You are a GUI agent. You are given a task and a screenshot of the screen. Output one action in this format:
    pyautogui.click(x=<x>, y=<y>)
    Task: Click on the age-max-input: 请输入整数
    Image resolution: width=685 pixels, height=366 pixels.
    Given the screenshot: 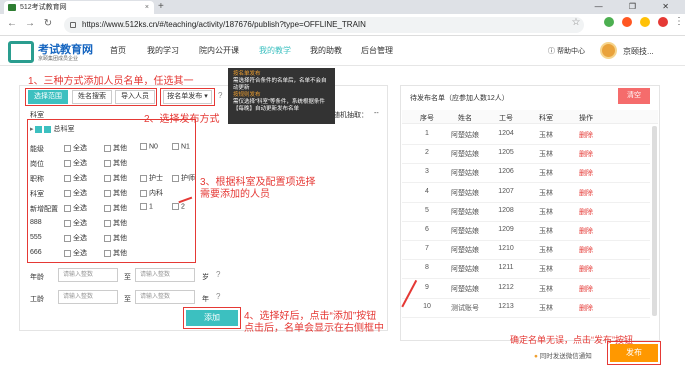 What is the action you would take?
    pyautogui.click(x=165, y=275)
    